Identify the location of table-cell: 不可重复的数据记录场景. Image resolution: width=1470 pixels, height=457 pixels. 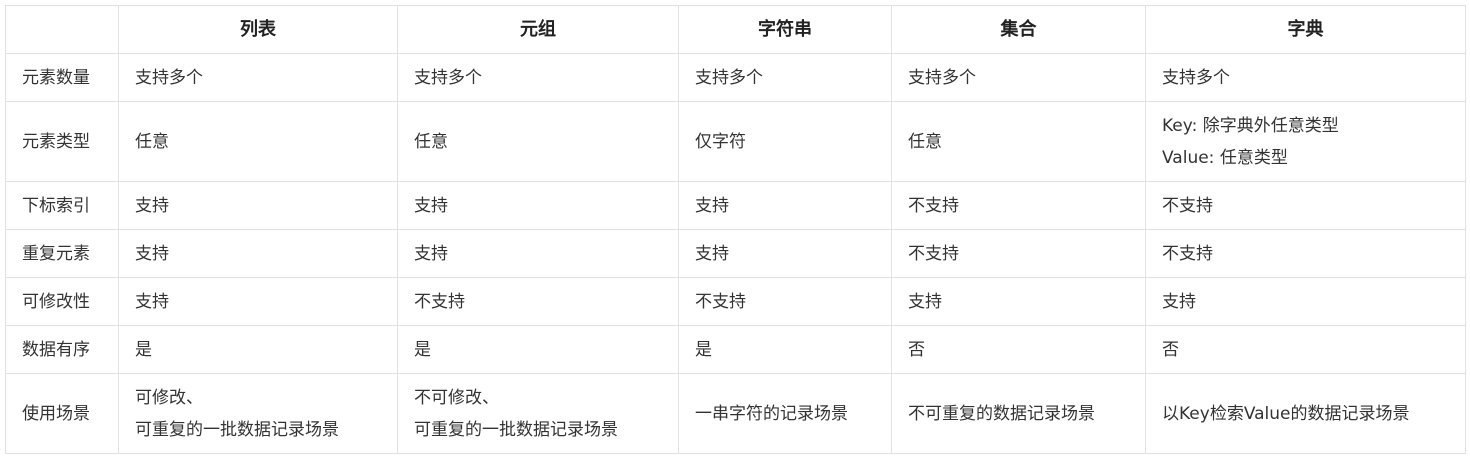
(1018, 413).